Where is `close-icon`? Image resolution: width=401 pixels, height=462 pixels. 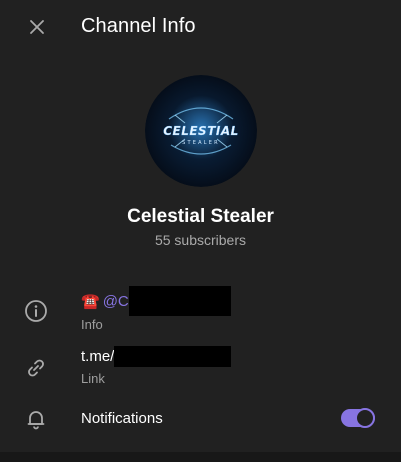
close-icon is located at coordinates (37, 27).